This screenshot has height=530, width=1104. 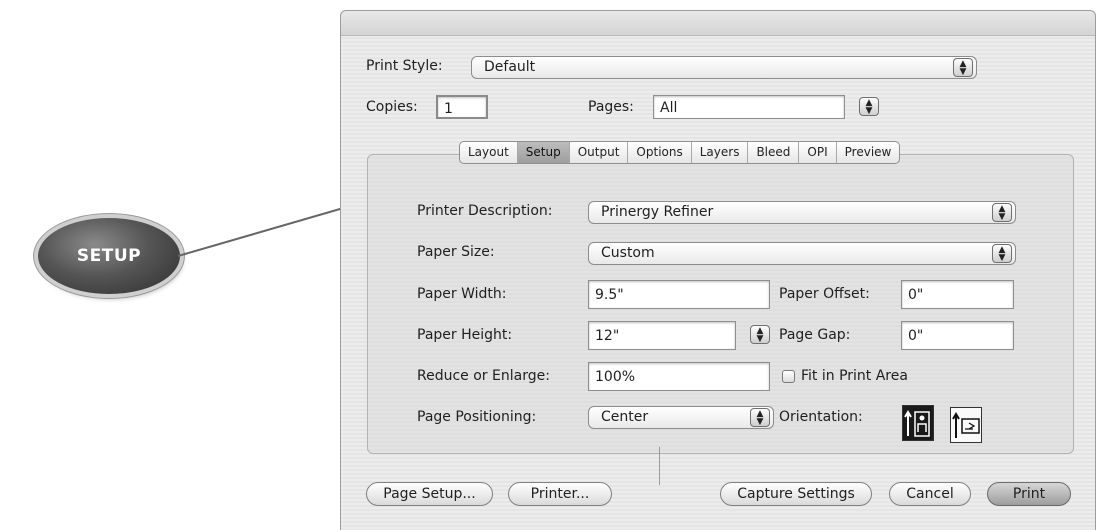 I want to click on tab-output: Output, so click(x=599, y=152).